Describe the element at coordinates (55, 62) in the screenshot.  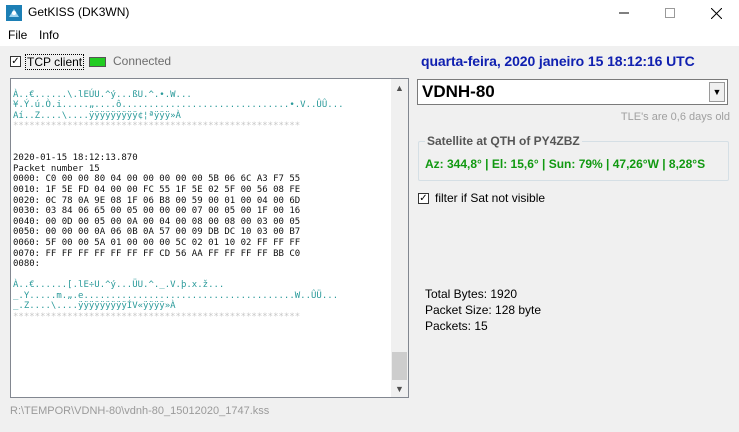
I see `tcp-client-label: TCP client` at that location.